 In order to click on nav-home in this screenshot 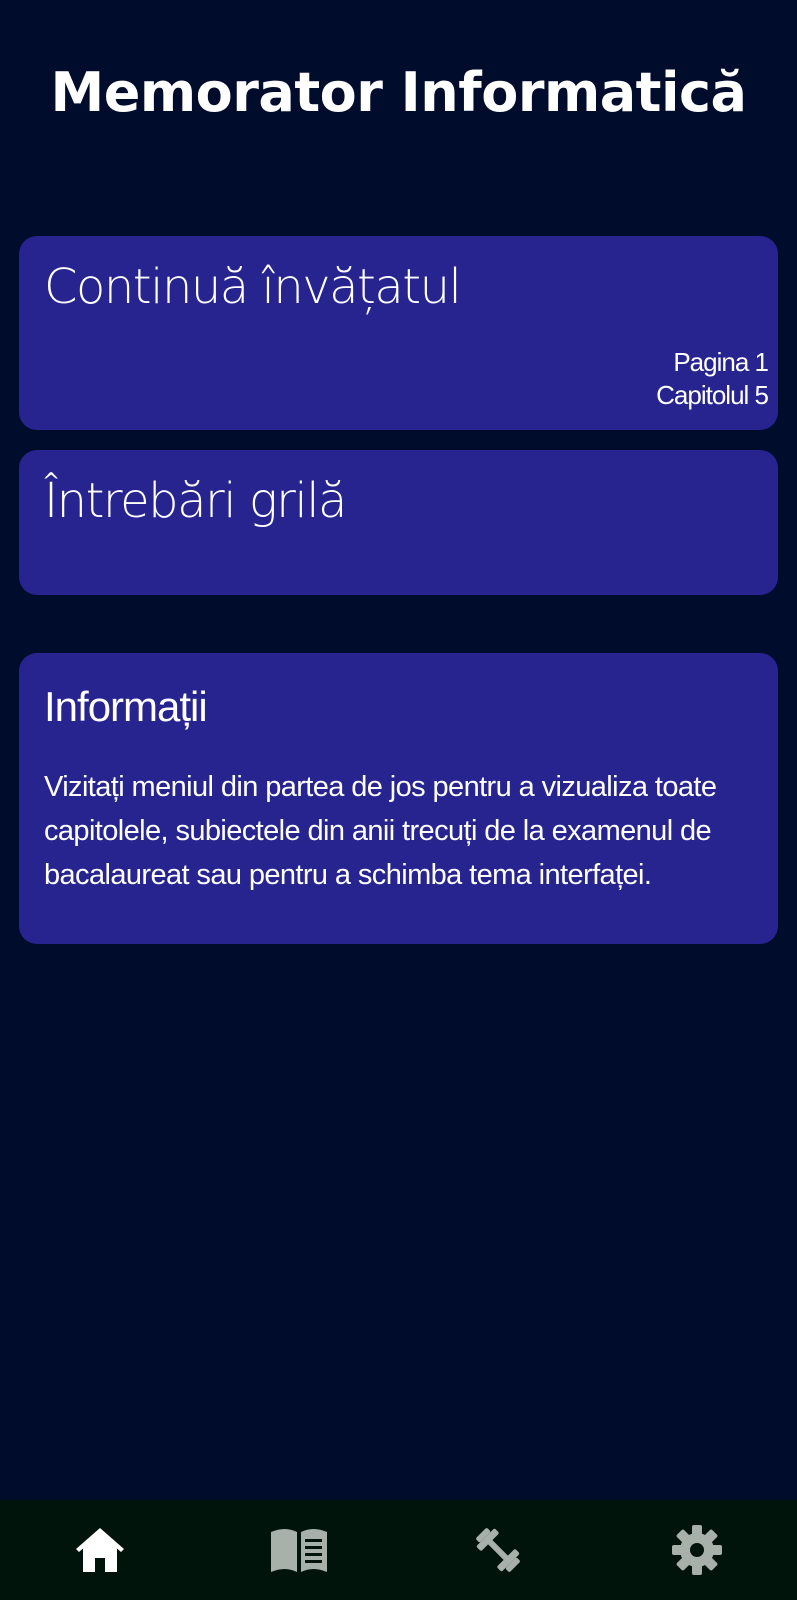, I will do `click(100, 1550)`.